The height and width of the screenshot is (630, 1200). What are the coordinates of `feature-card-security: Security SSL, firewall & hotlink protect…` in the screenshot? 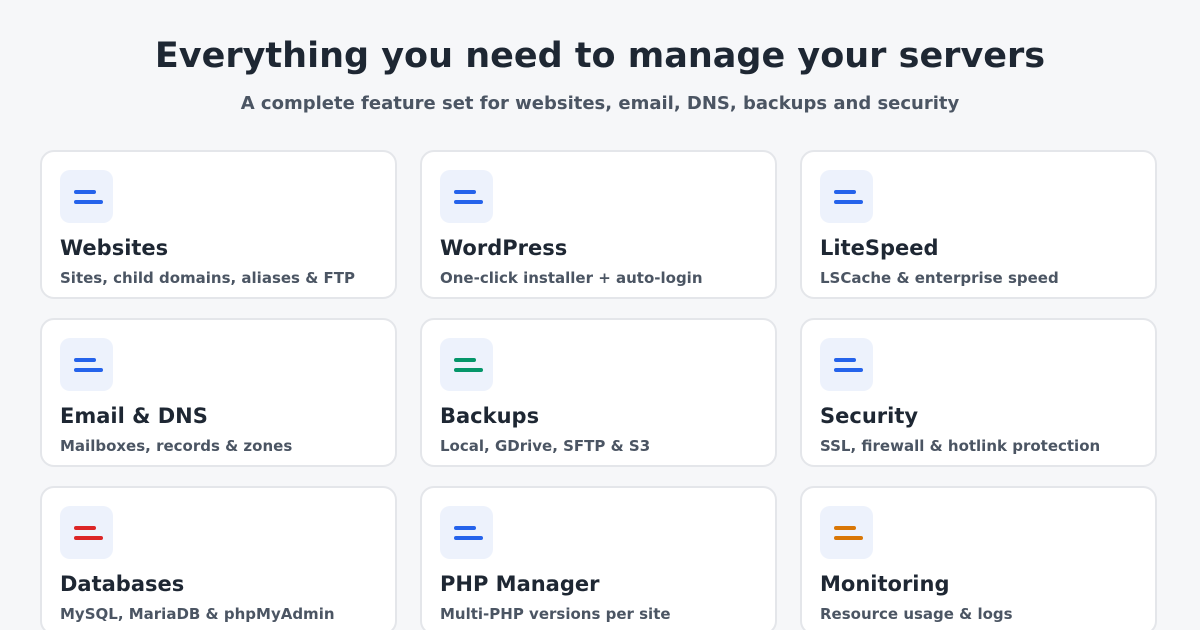 It's located at (978, 392).